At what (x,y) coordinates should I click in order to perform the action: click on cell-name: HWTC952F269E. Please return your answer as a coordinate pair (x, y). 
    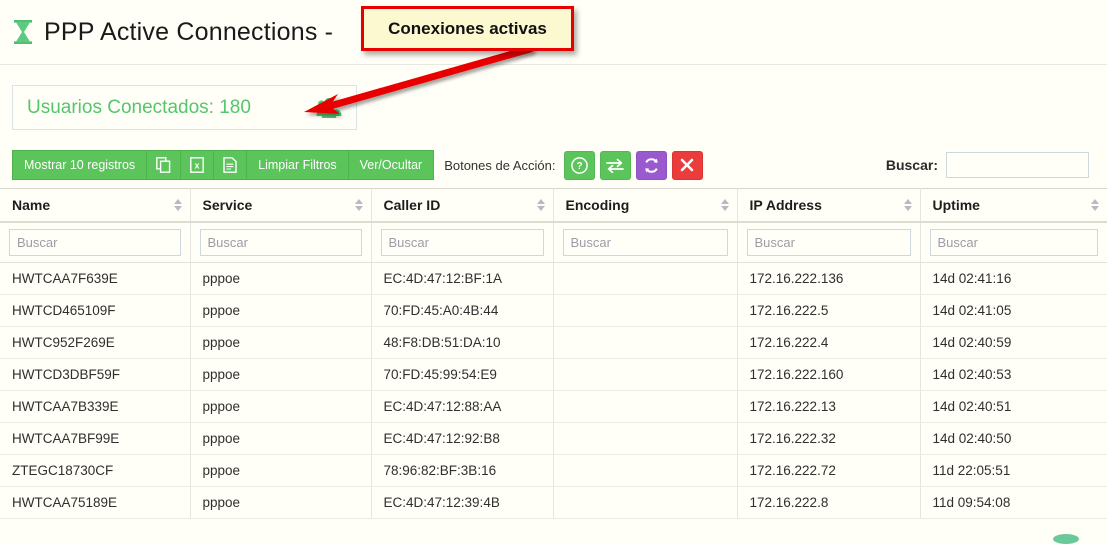
    Looking at the image, I should click on (95, 342).